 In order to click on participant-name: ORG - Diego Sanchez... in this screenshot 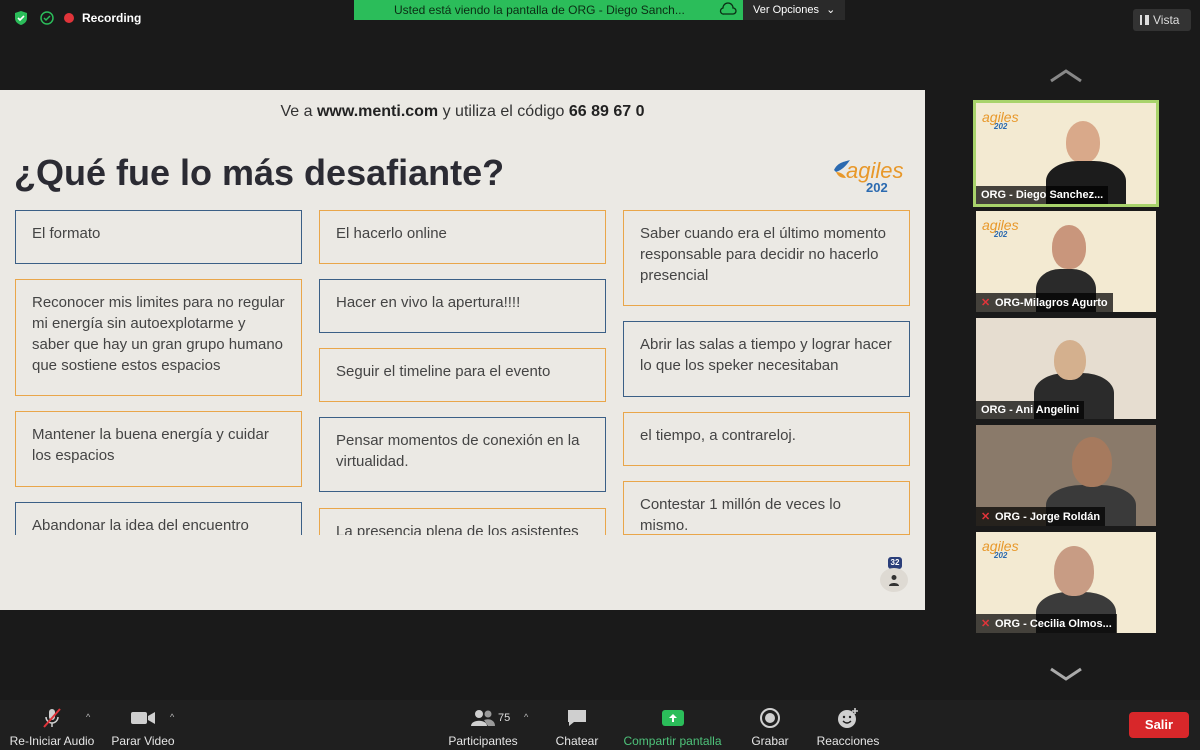, I will do `click(1042, 195)`.